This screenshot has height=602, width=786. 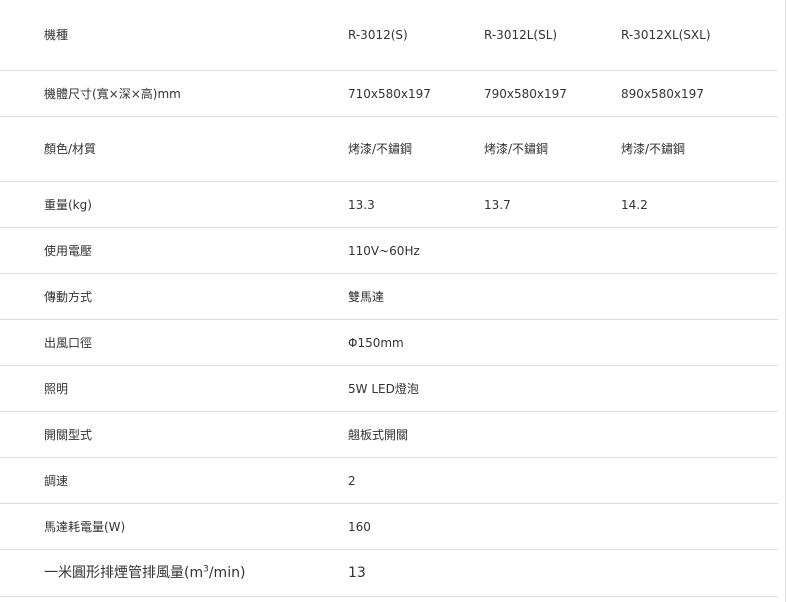 I want to click on table-row-outlet: 出風口徑 Φ150mm, so click(x=389, y=343).